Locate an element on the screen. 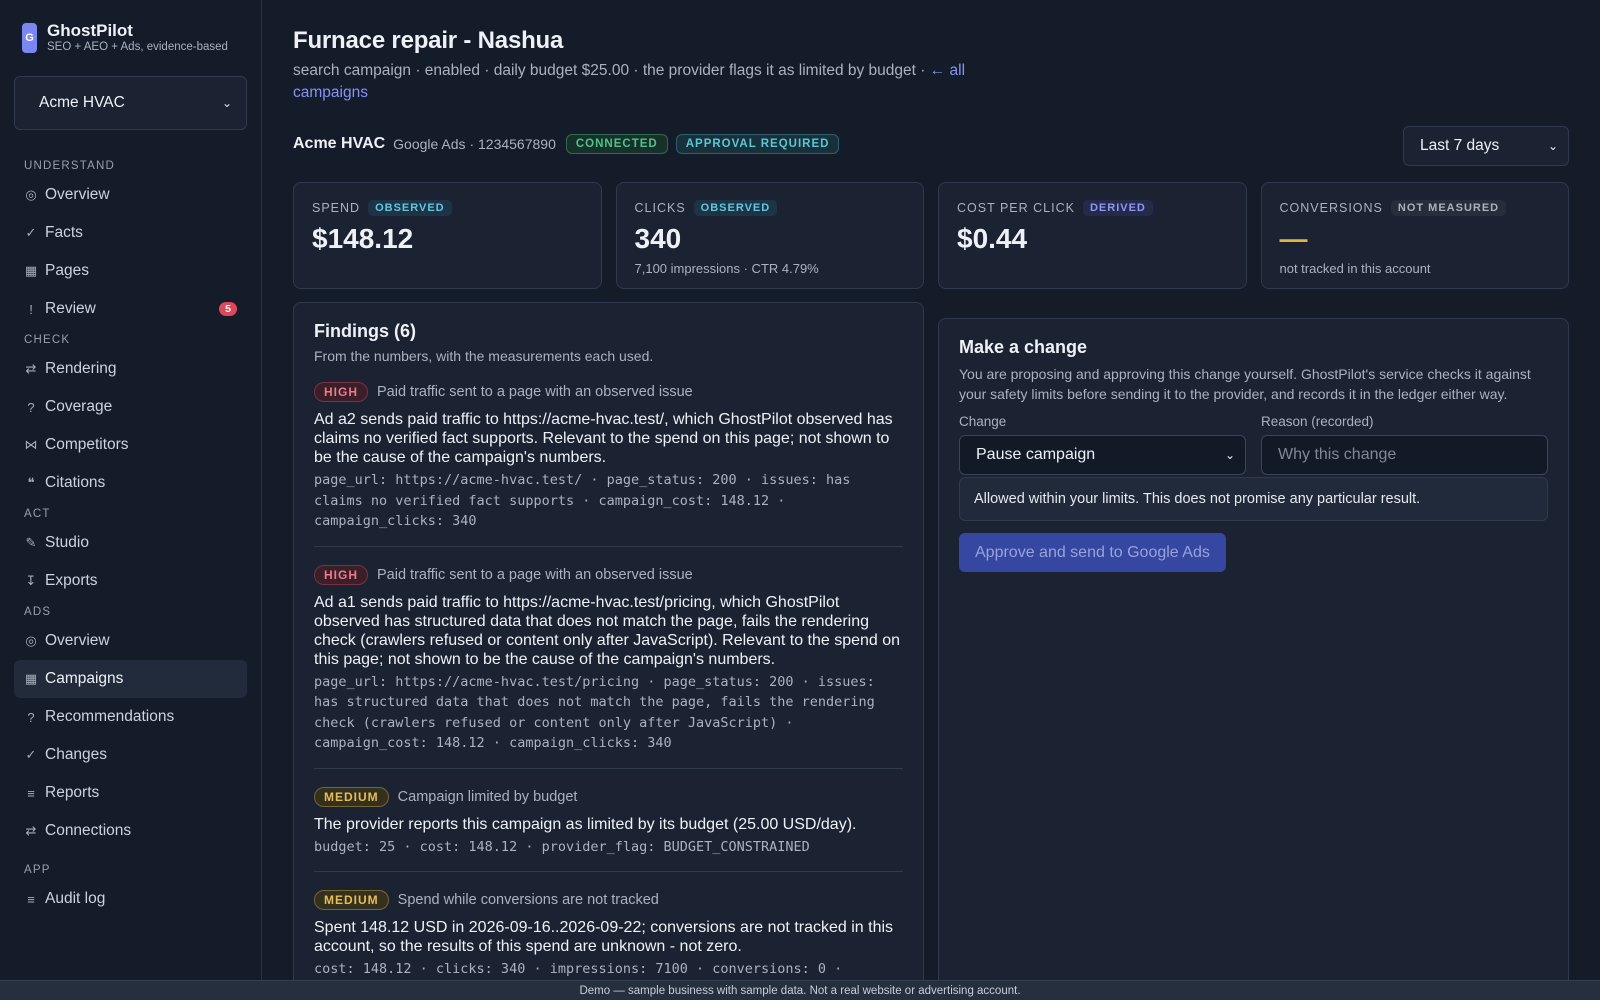 Image resolution: width=1600 pixels, height=1000 pixels. sidebar-item-exports: ↧ Exports is located at coordinates (130, 581).